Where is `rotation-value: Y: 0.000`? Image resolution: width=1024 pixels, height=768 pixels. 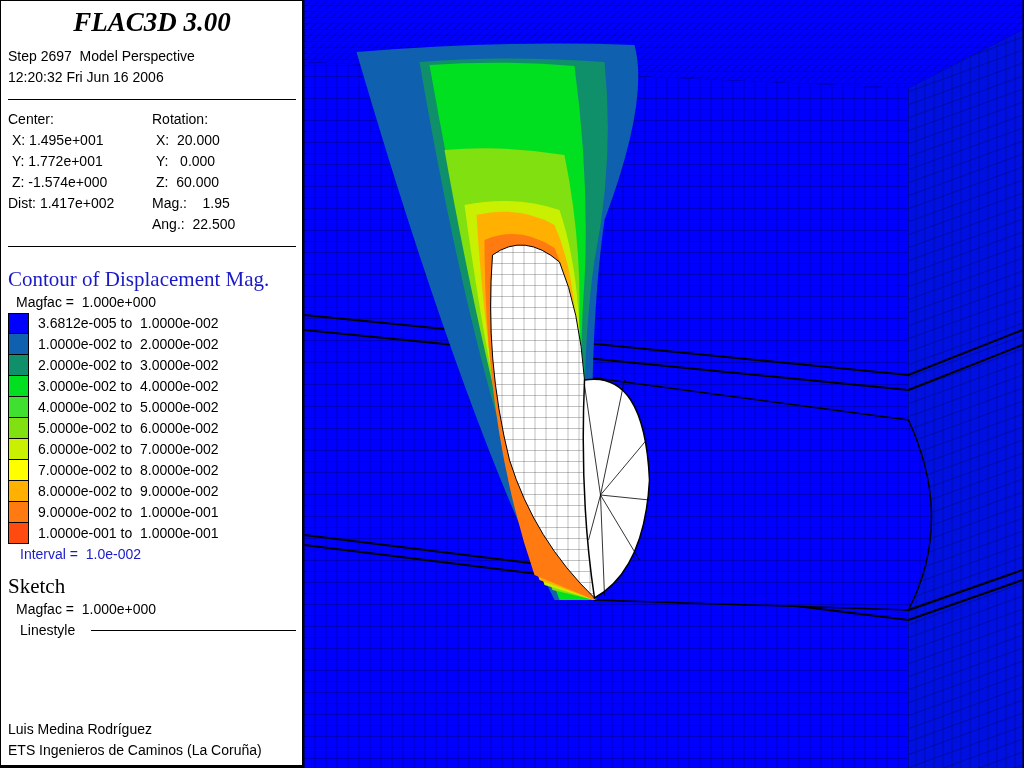 rotation-value: Y: 0.000 is located at coordinates (185, 161).